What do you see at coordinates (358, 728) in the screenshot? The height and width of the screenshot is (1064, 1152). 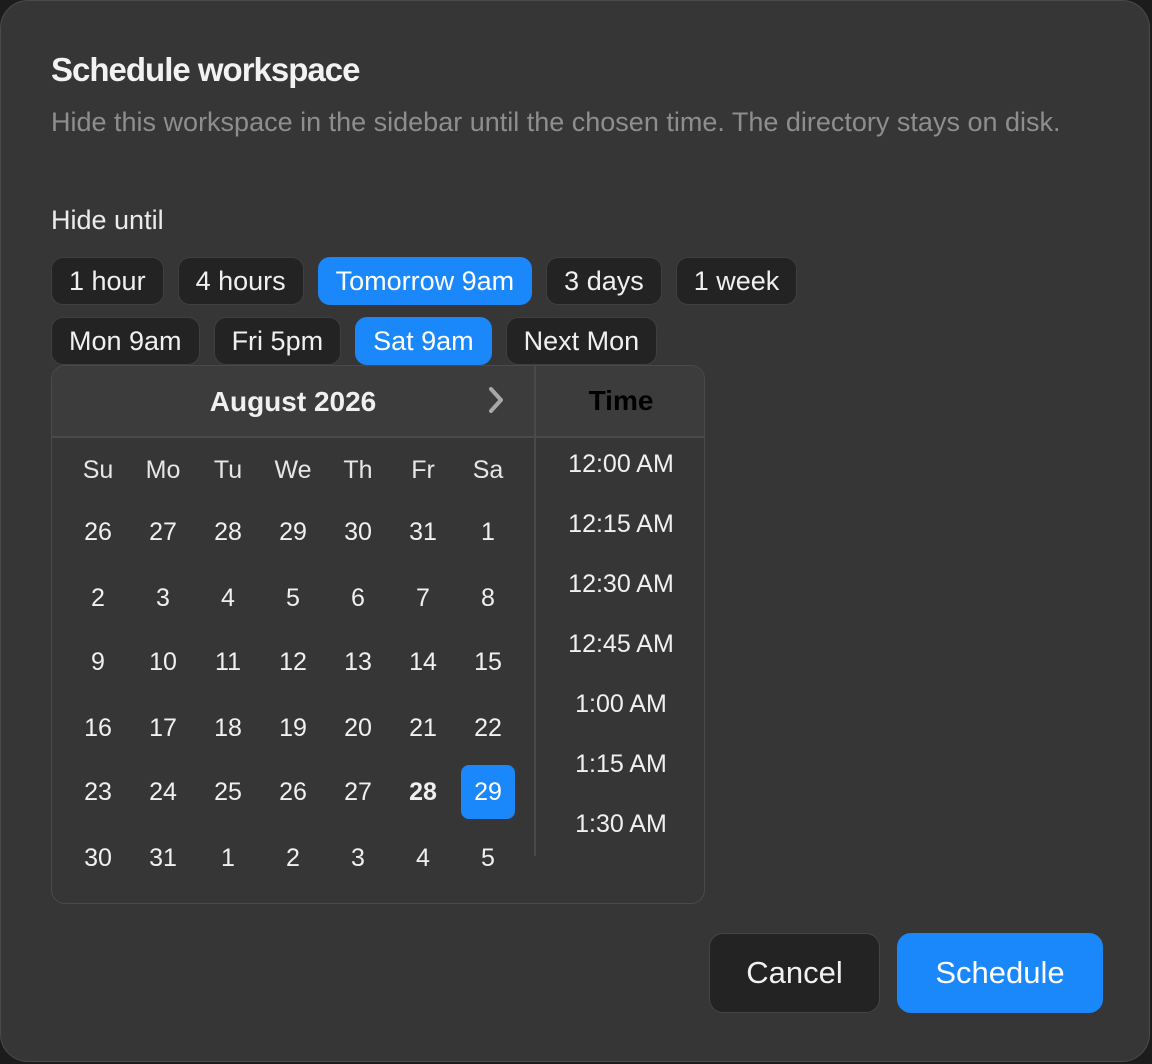 I see `calendar-day: 20` at bounding box center [358, 728].